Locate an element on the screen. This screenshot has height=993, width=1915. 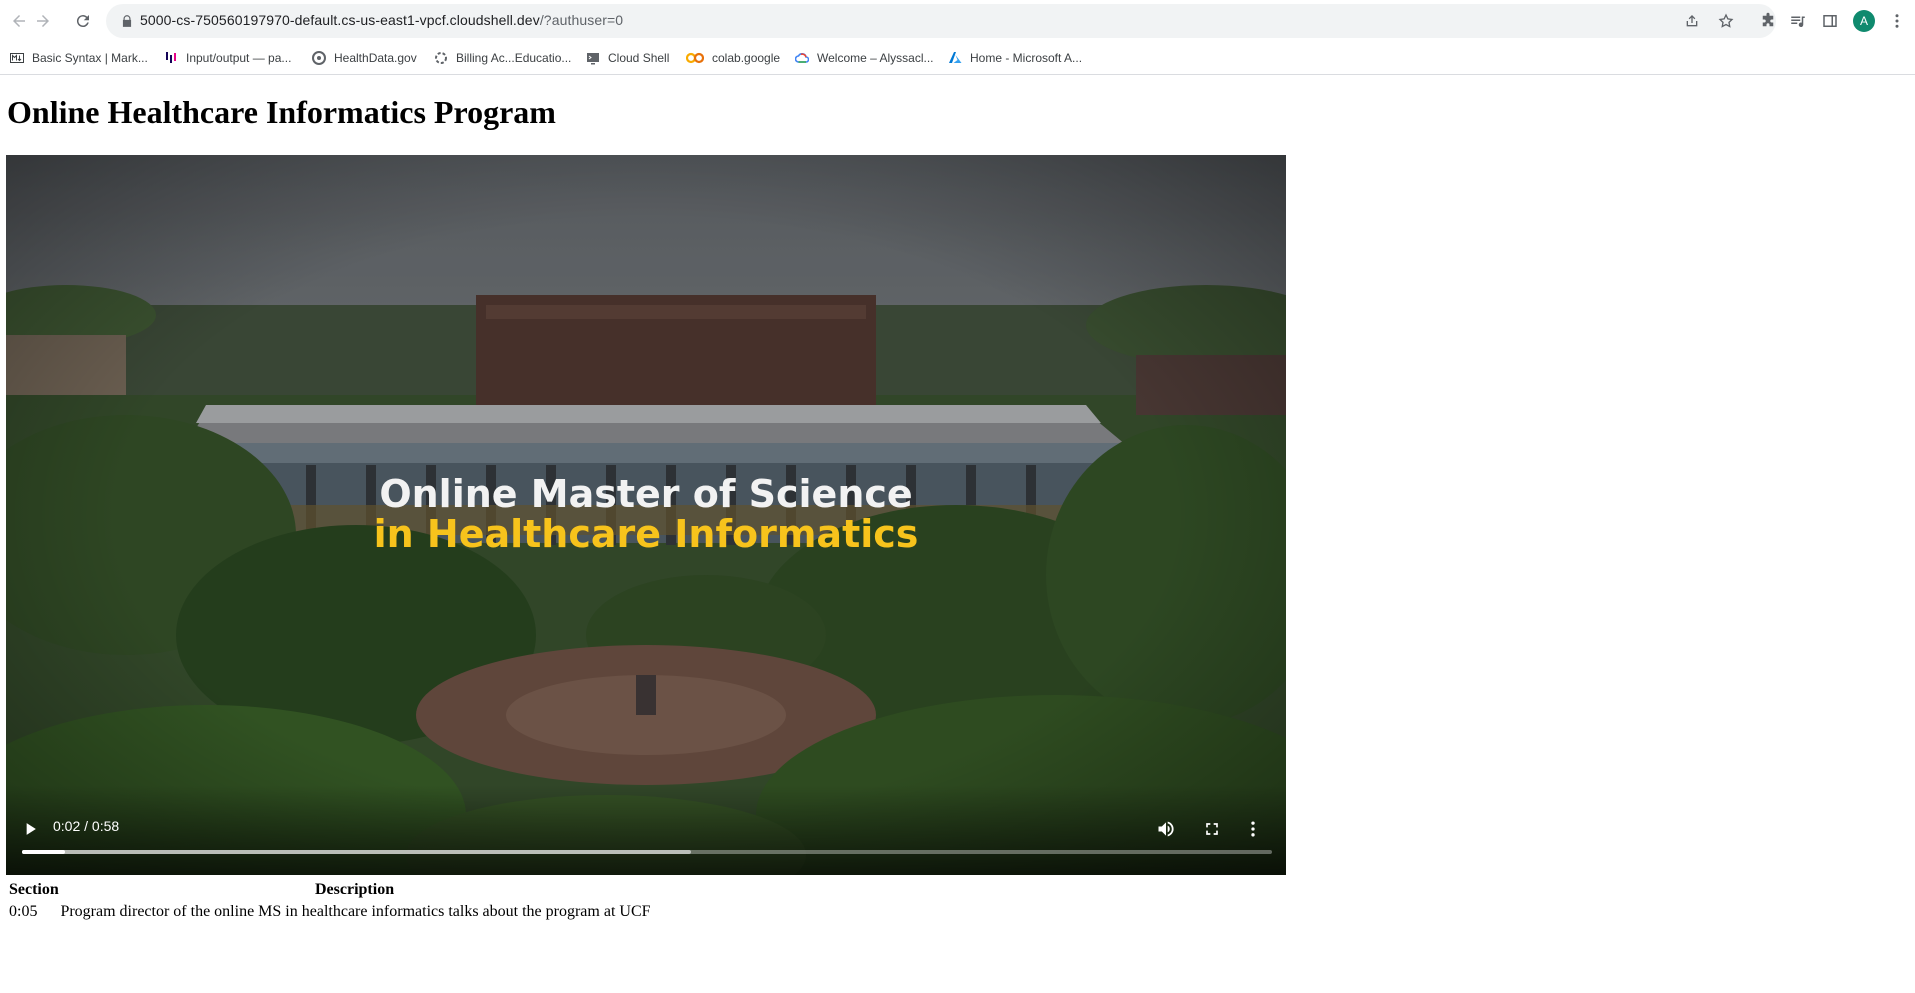
bookmark-cloud-shell: Cloud Shell is located at coordinates (627, 58).